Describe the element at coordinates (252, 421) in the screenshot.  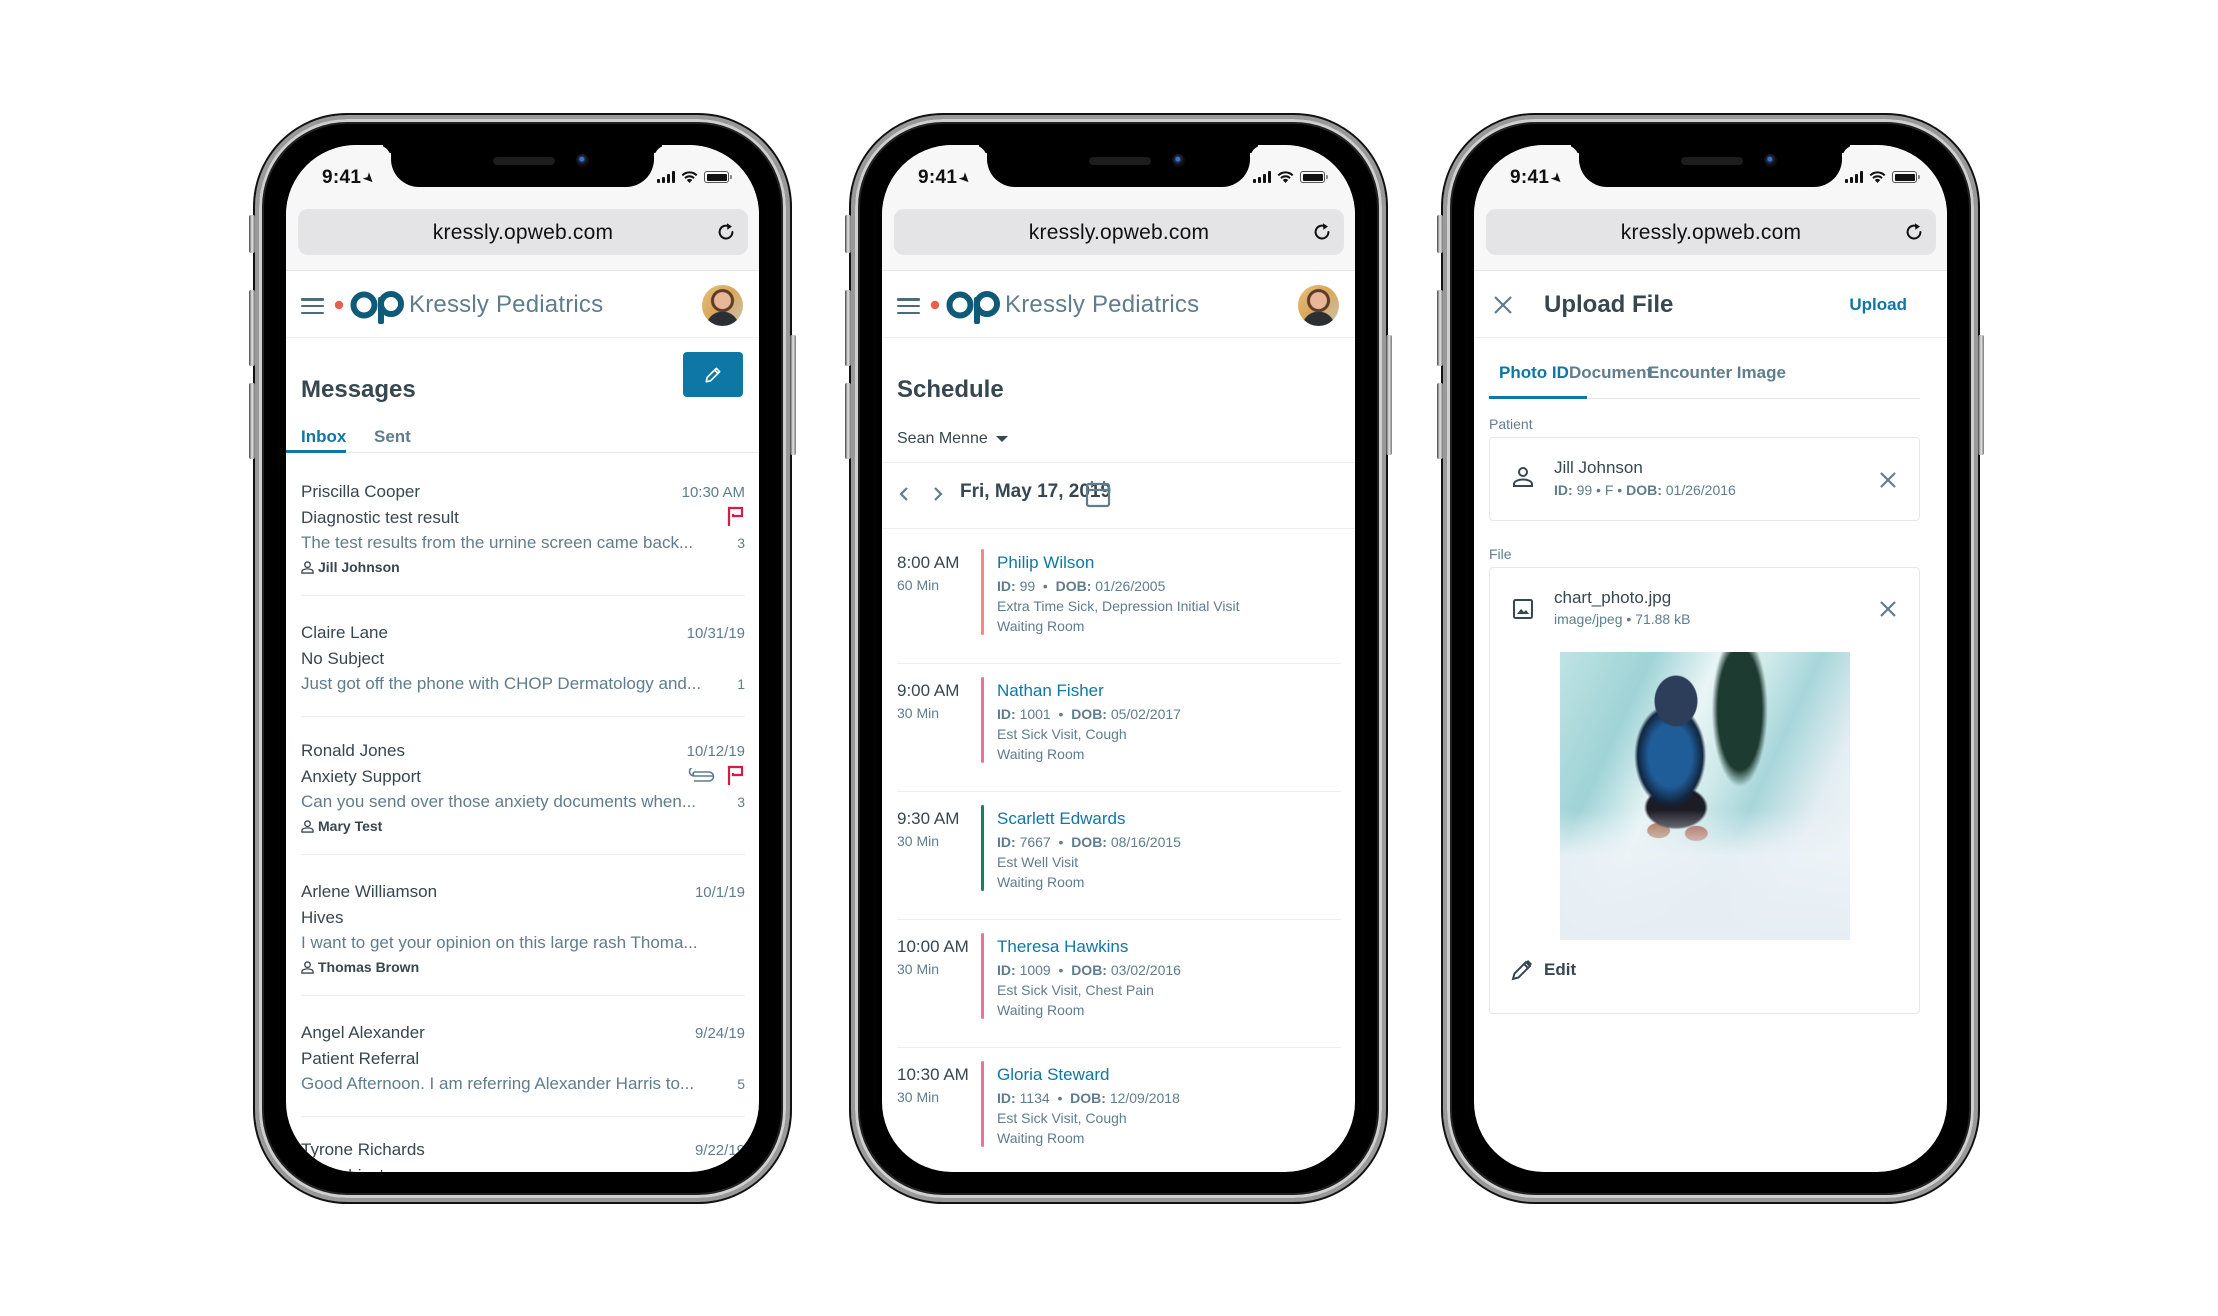
I see `volume-down-button` at that location.